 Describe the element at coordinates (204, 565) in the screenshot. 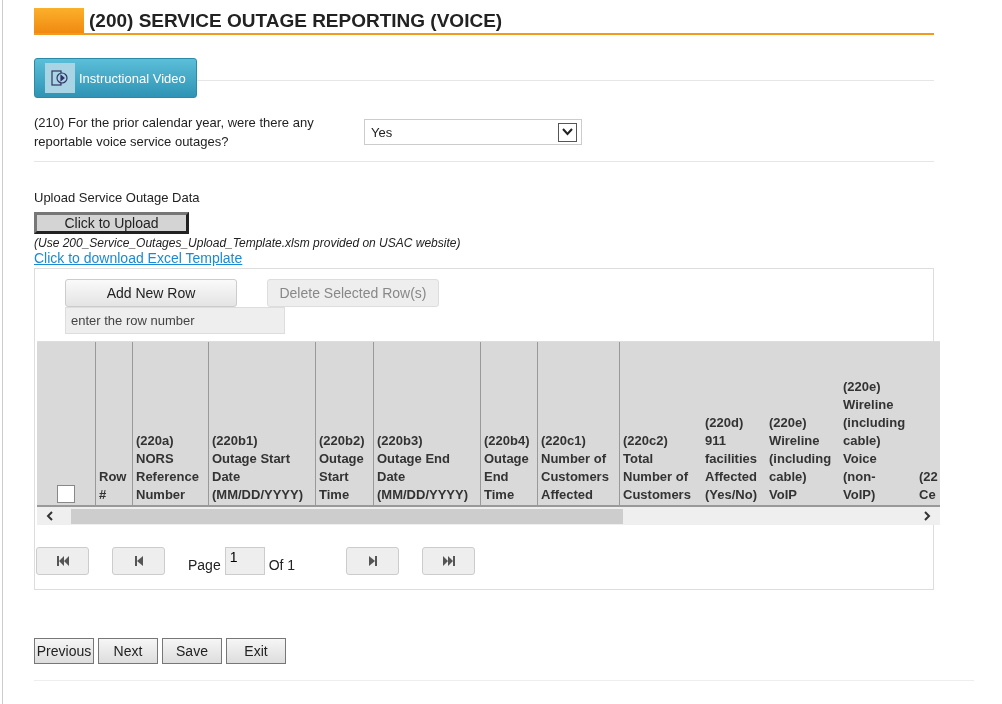

I see `page-label: Page` at that location.